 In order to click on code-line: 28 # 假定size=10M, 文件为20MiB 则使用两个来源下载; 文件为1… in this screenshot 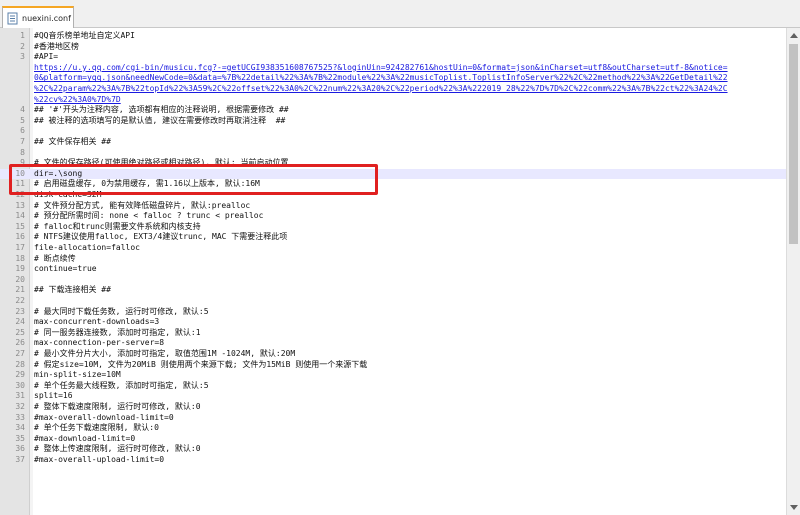, I will do `click(393, 365)`.